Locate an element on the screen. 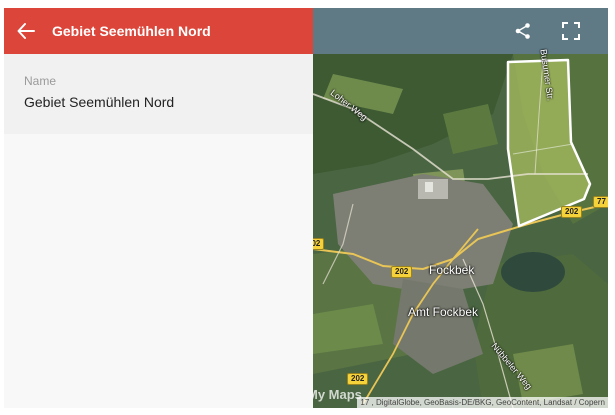 This screenshot has height=415, width=615. name-field: Name Gebiet Seemühlen Nord is located at coordinates (158, 94).